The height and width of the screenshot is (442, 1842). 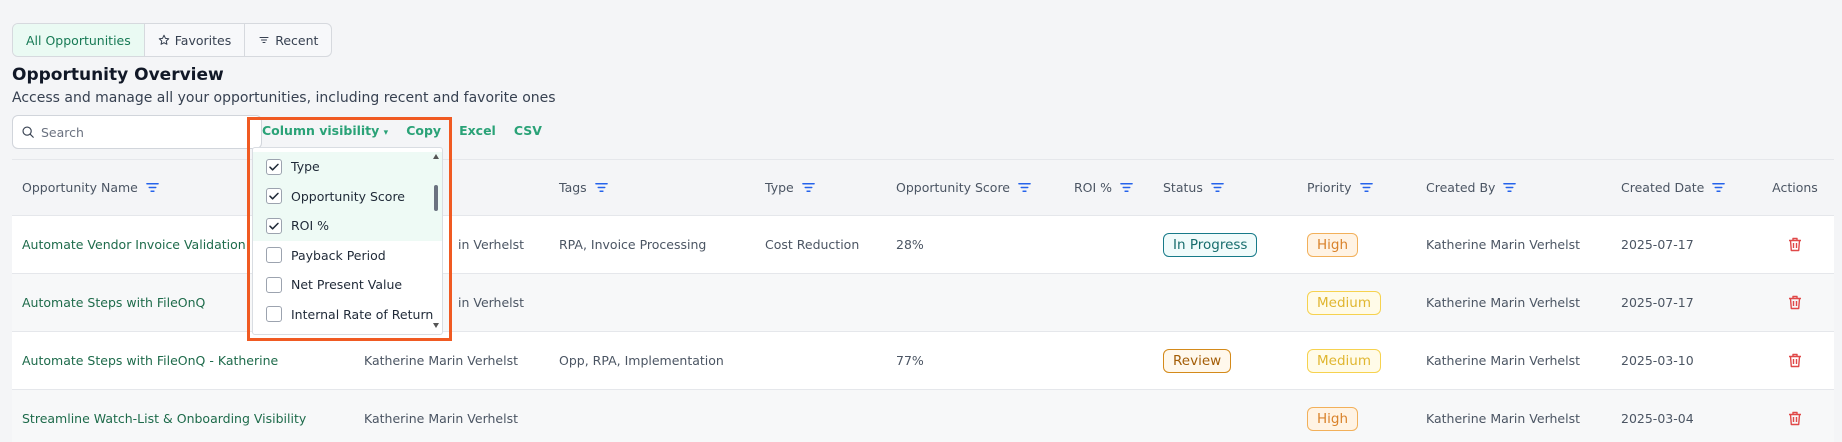 What do you see at coordinates (1197, 360) in the screenshot?
I see `status-badge: Review` at bounding box center [1197, 360].